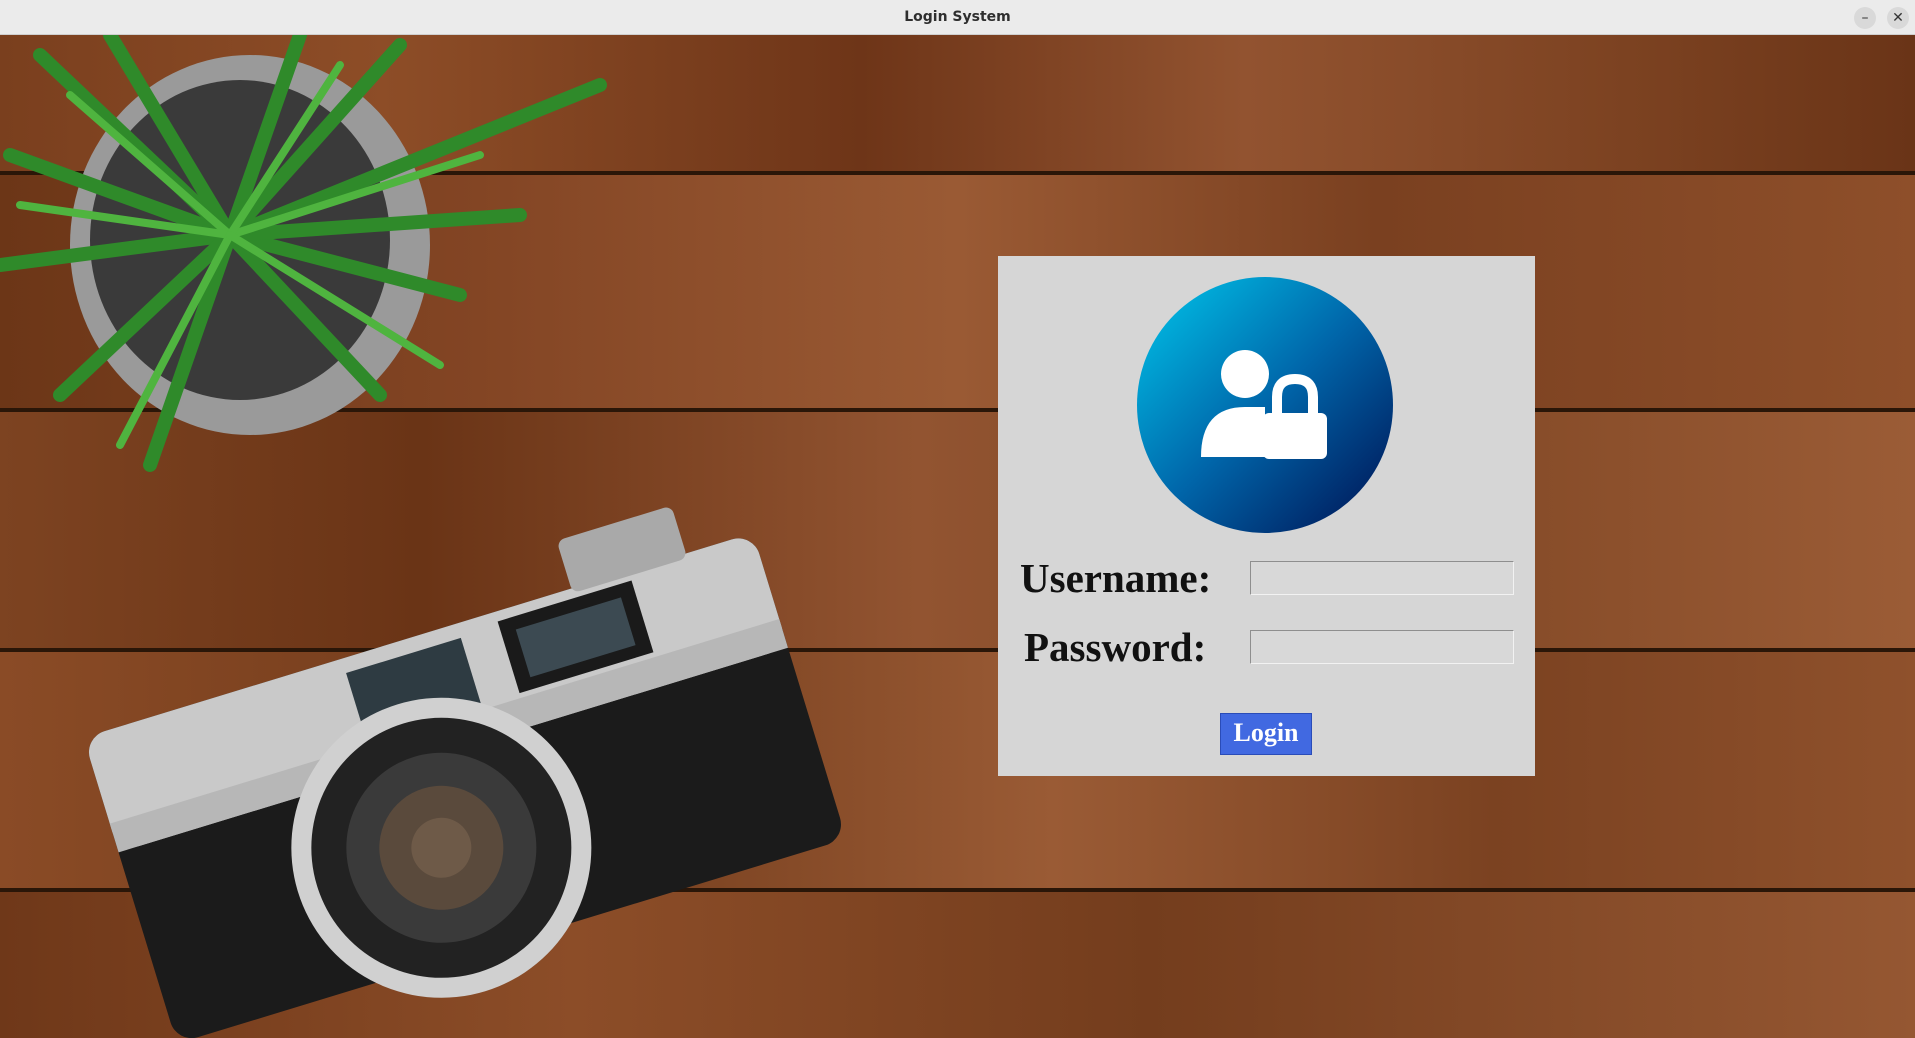 This screenshot has height=1038, width=1915. I want to click on window-title: Login System, so click(957, 17).